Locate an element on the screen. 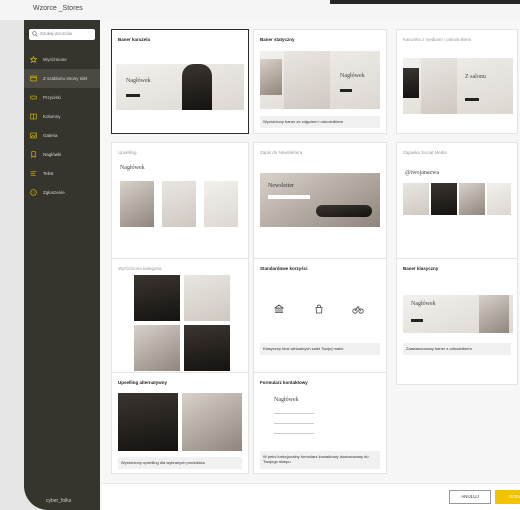  card-preview: Z salonu is located at coordinates (458, 86).